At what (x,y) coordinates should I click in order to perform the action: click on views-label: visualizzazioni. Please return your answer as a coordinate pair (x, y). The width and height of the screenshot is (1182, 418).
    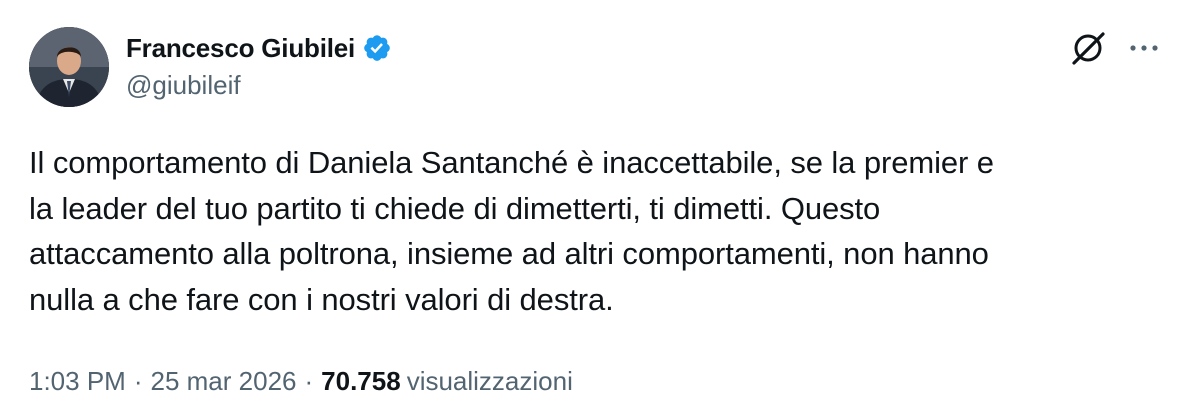
    Looking at the image, I should click on (489, 381).